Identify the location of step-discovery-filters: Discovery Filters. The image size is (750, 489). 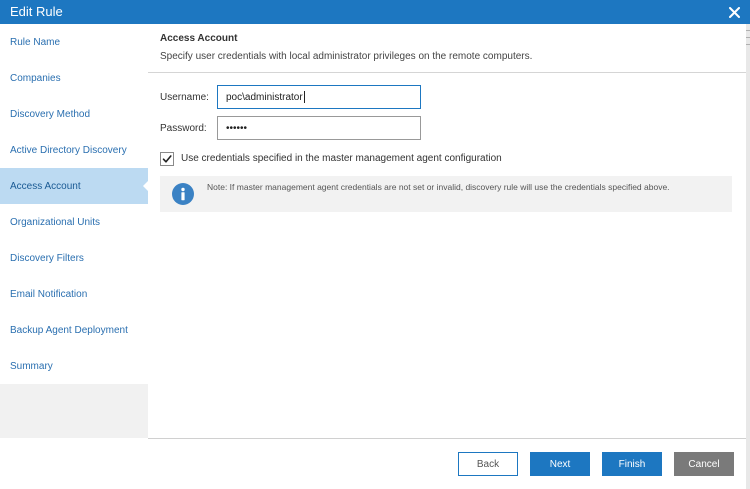
(74, 258).